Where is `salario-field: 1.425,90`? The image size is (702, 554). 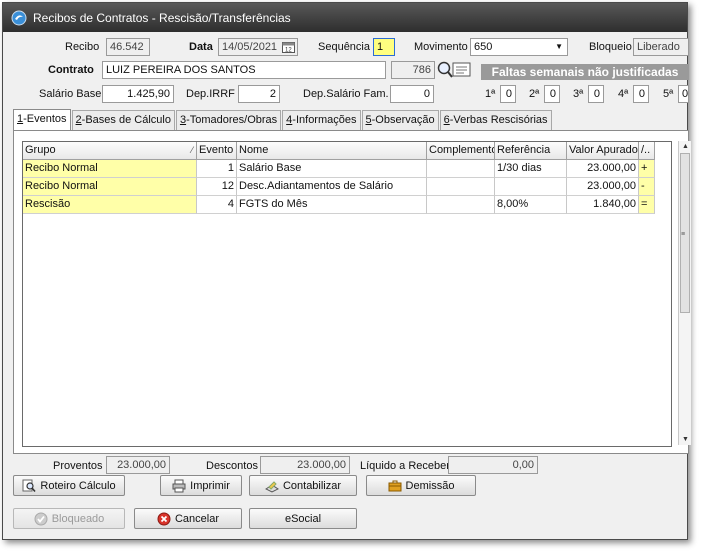 salario-field: 1.425,90 is located at coordinates (138, 94).